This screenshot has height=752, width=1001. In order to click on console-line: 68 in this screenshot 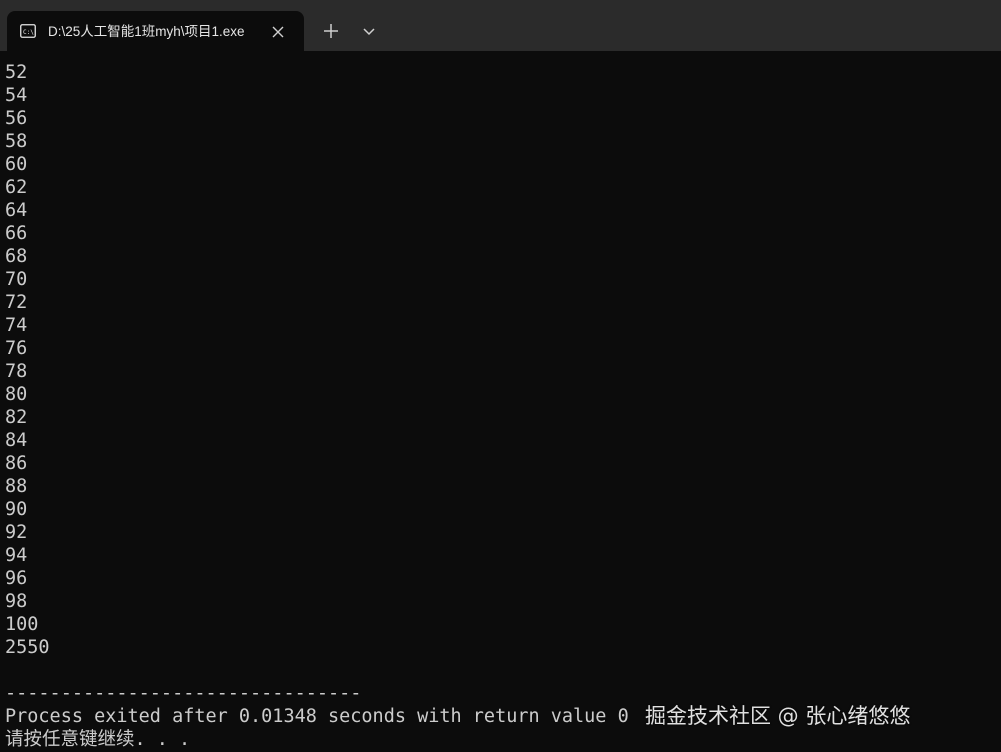, I will do `click(16, 256)`.